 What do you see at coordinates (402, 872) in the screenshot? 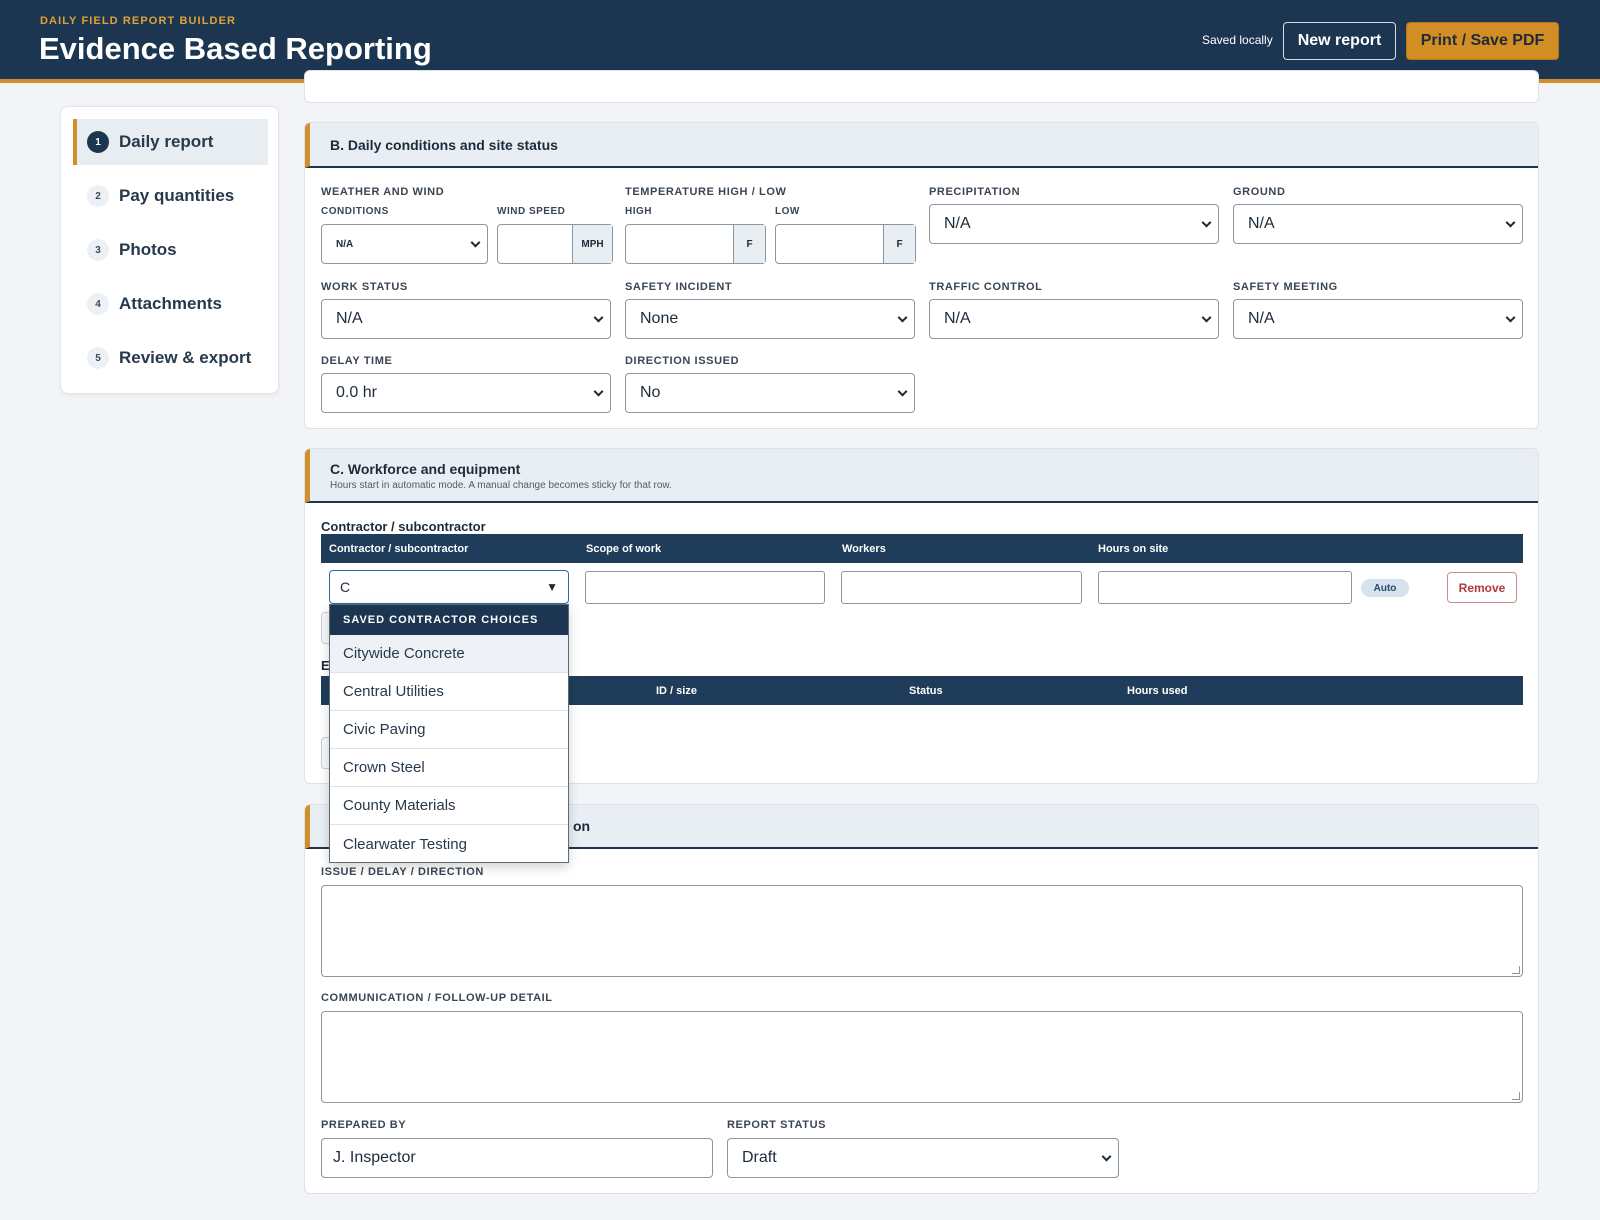
I see `issue-delay-direction-label: ISSUE / DELAY / DIRECTION` at bounding box center [402, 872].